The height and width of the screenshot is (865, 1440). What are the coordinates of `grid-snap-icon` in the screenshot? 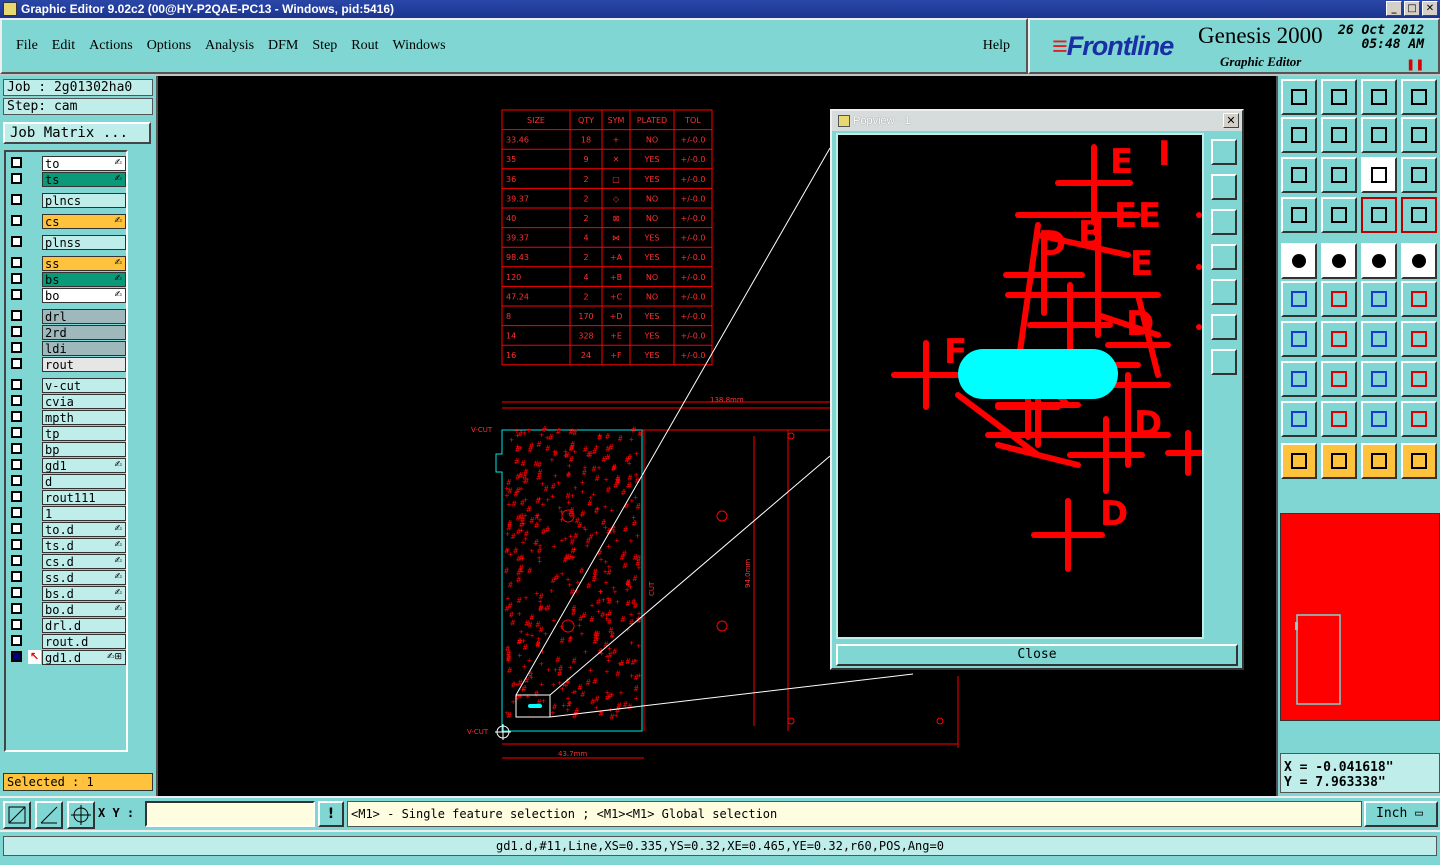 It's located at (81, 815).